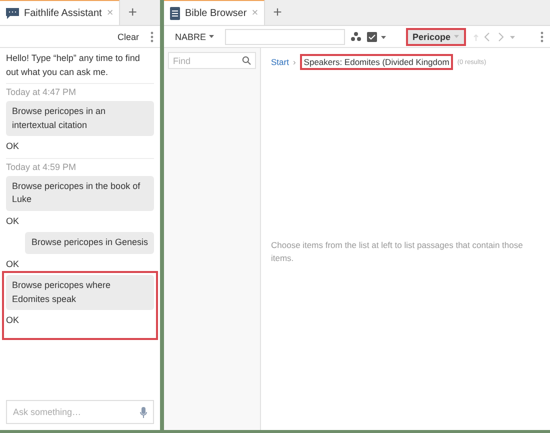 This screenshot has height=433, width=550. What do you see at coordinates (80, 118) in the screenshot?
I see `user-message: Browse pericopes in an intertextual citation` at bounding box center [80, 118].